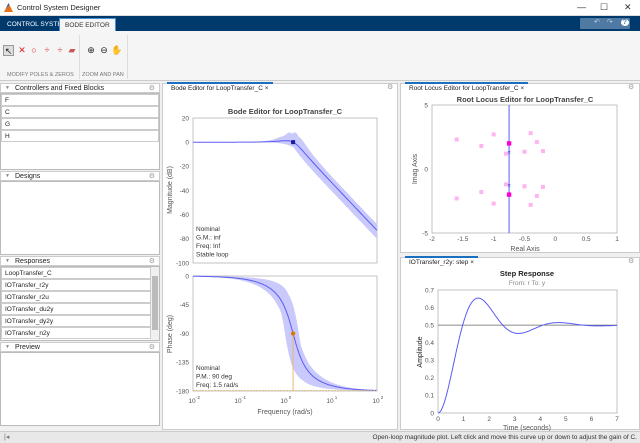  Describe the element at coordinates (525, 249) in the screenshot. I see `root-locus-xlabel: Real Axis` at that location.